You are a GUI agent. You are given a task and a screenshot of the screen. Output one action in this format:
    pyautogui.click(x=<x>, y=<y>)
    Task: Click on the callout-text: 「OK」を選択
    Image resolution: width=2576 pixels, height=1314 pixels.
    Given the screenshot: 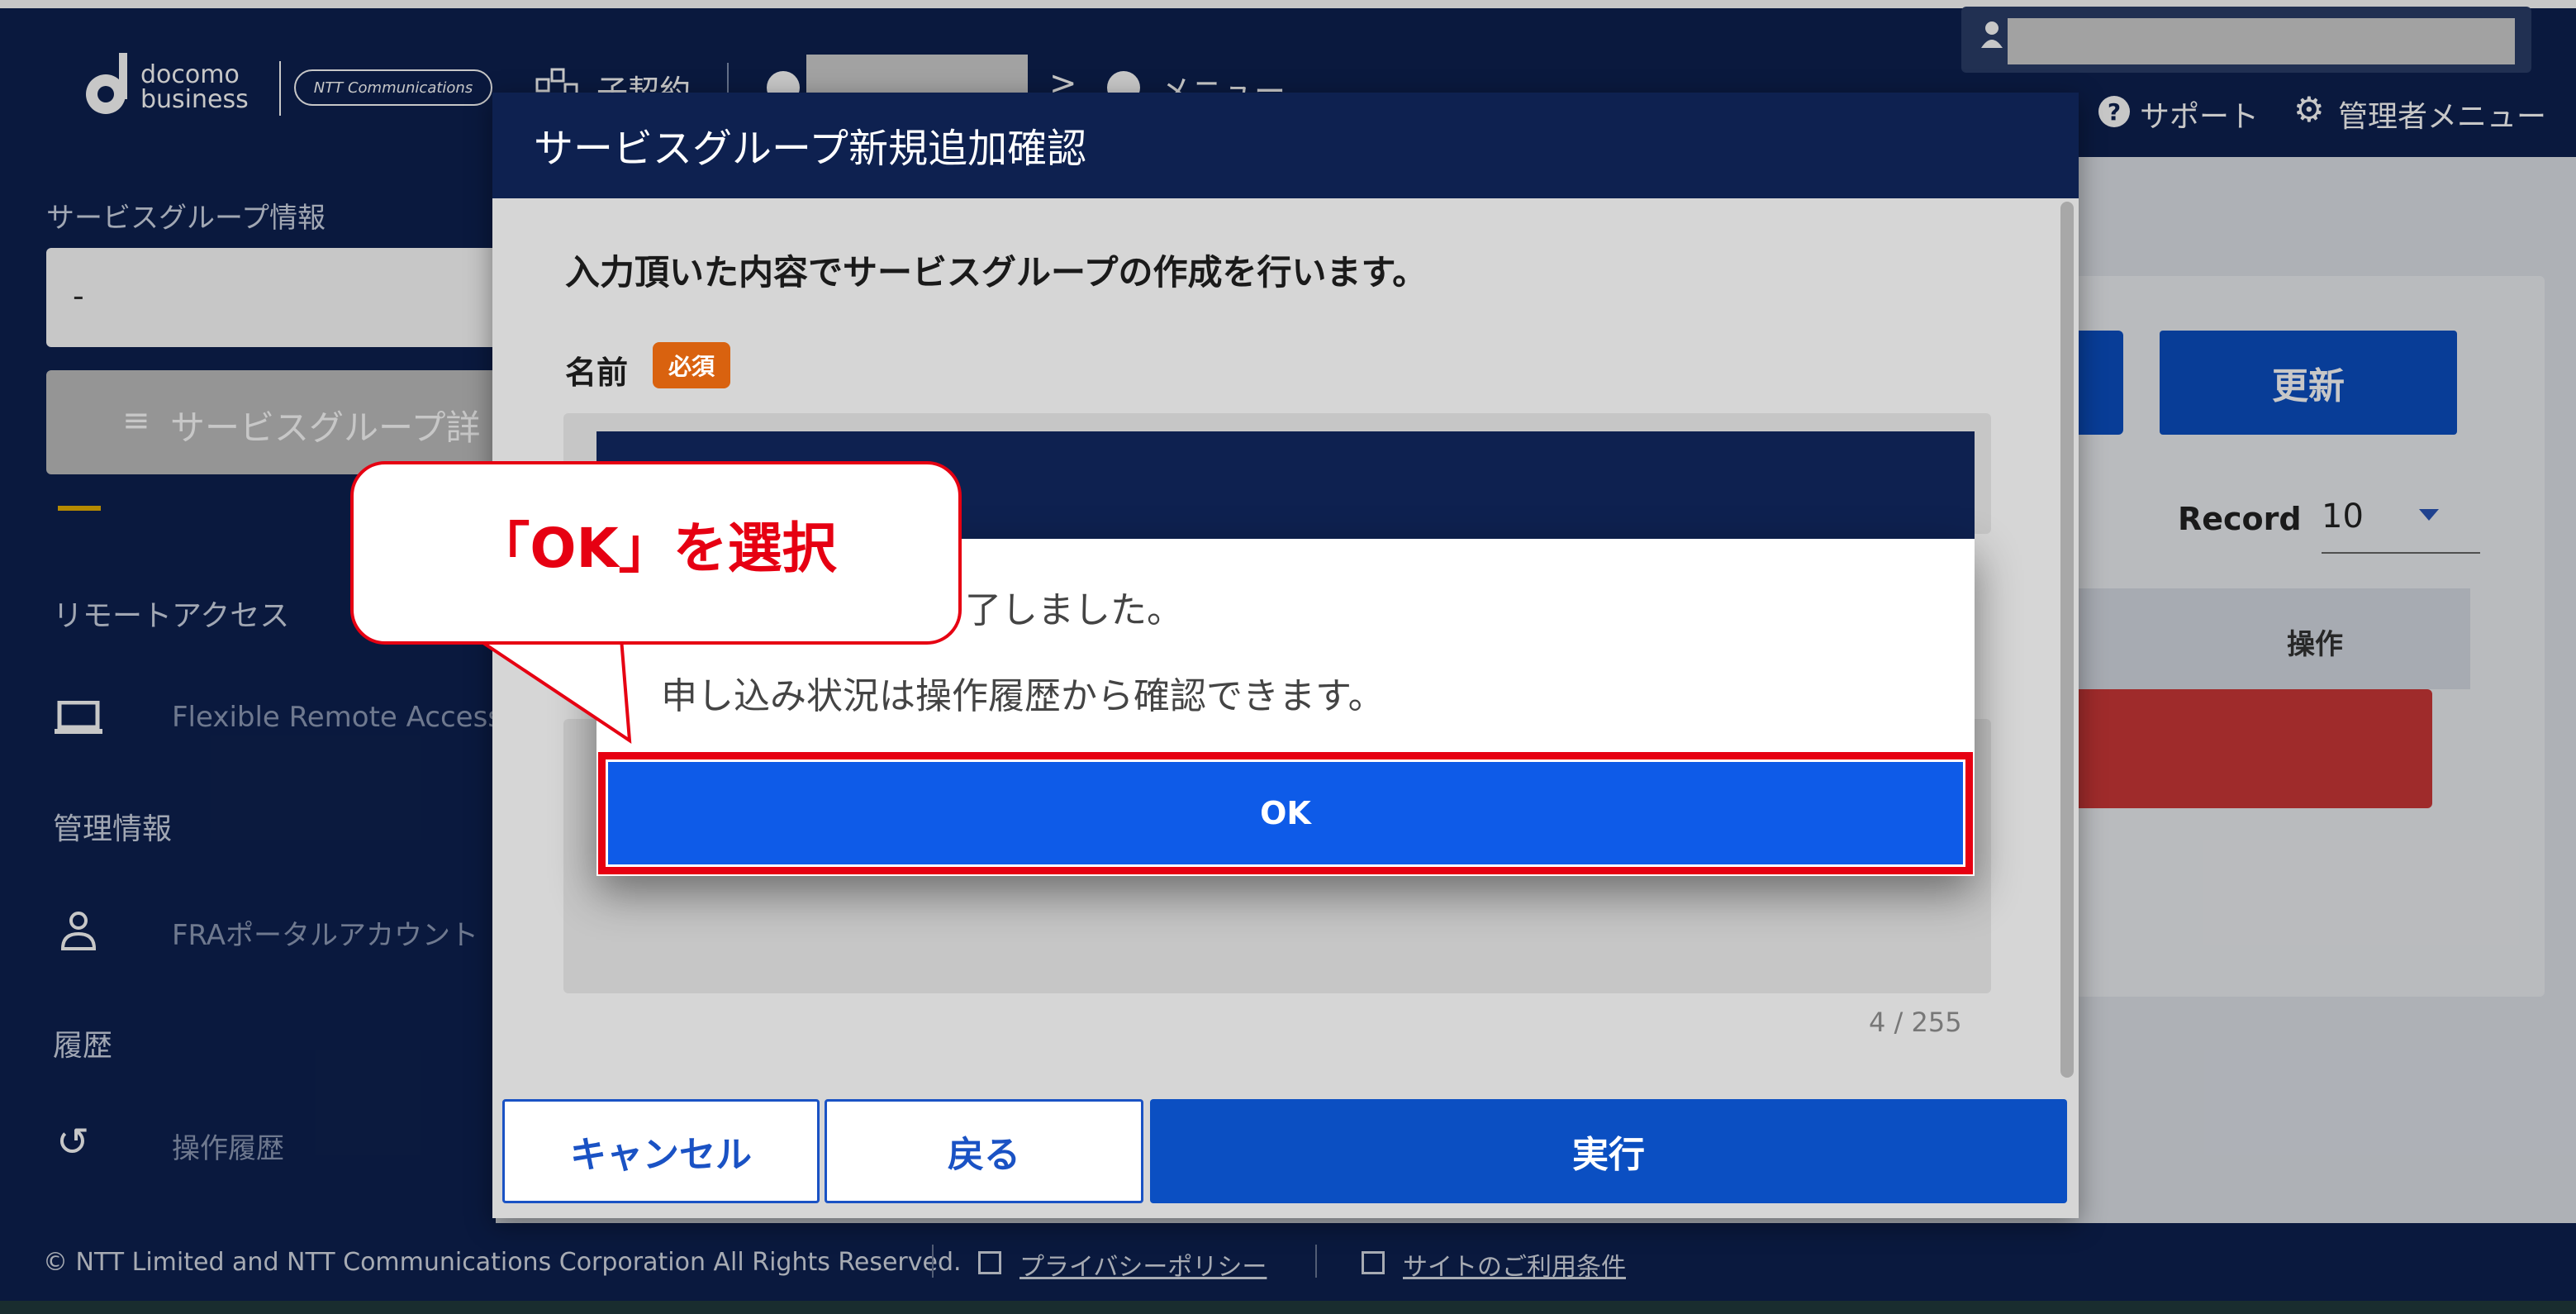 What is the action you would take?
    pyautogui.click(x=656, y=548)
    